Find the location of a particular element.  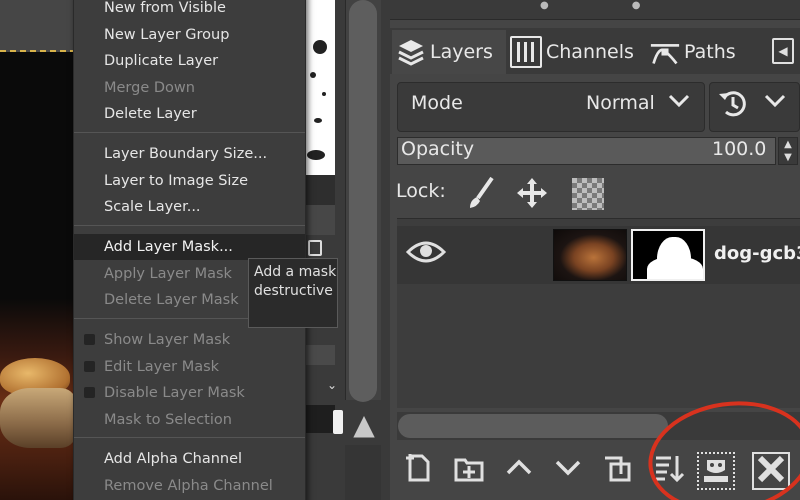

raise-layer-icon is located at coordinates (519, 471).